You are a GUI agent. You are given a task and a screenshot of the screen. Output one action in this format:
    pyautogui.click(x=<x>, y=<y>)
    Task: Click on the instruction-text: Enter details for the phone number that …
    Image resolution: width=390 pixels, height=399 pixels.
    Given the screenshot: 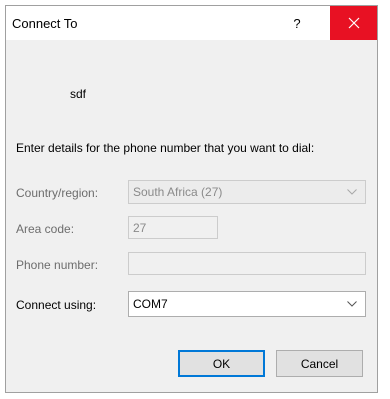 What is the action you would take?
    pyautogui.click(x=165, y=148)
    